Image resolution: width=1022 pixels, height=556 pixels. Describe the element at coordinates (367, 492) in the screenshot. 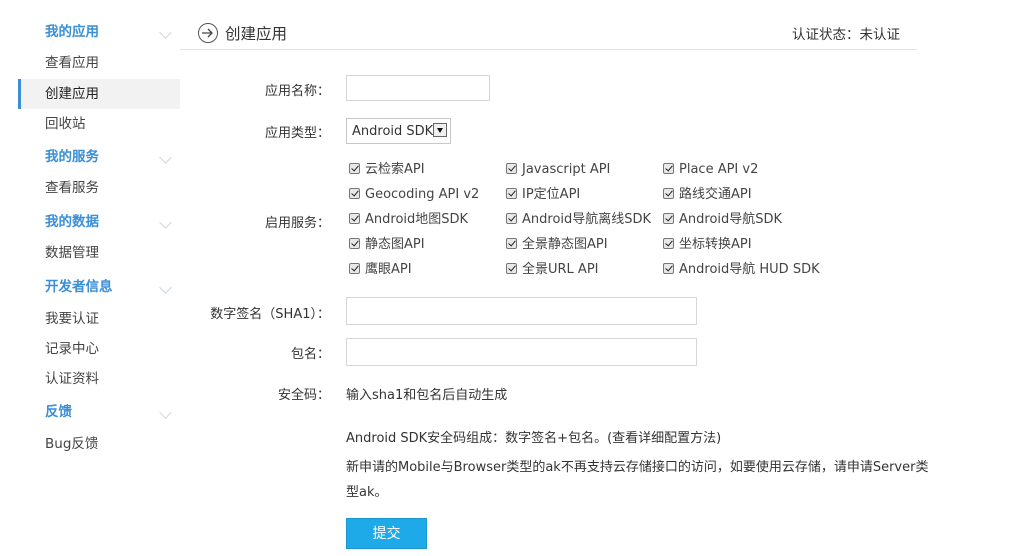

I see `storage-notice-line2: 型ak。` at that location.